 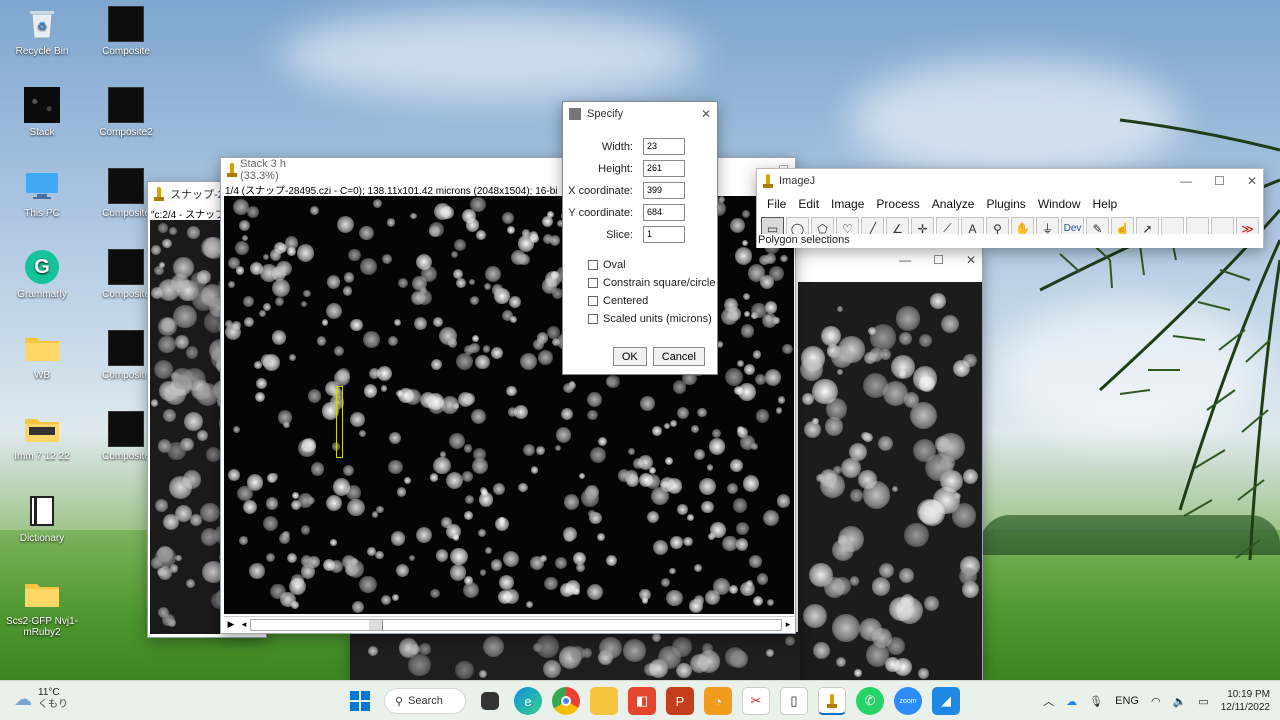 What do you see at coordinates (680, 701) in the screenshot?
I see `powerpoint-icon: P` at bounding box center [680, 701].